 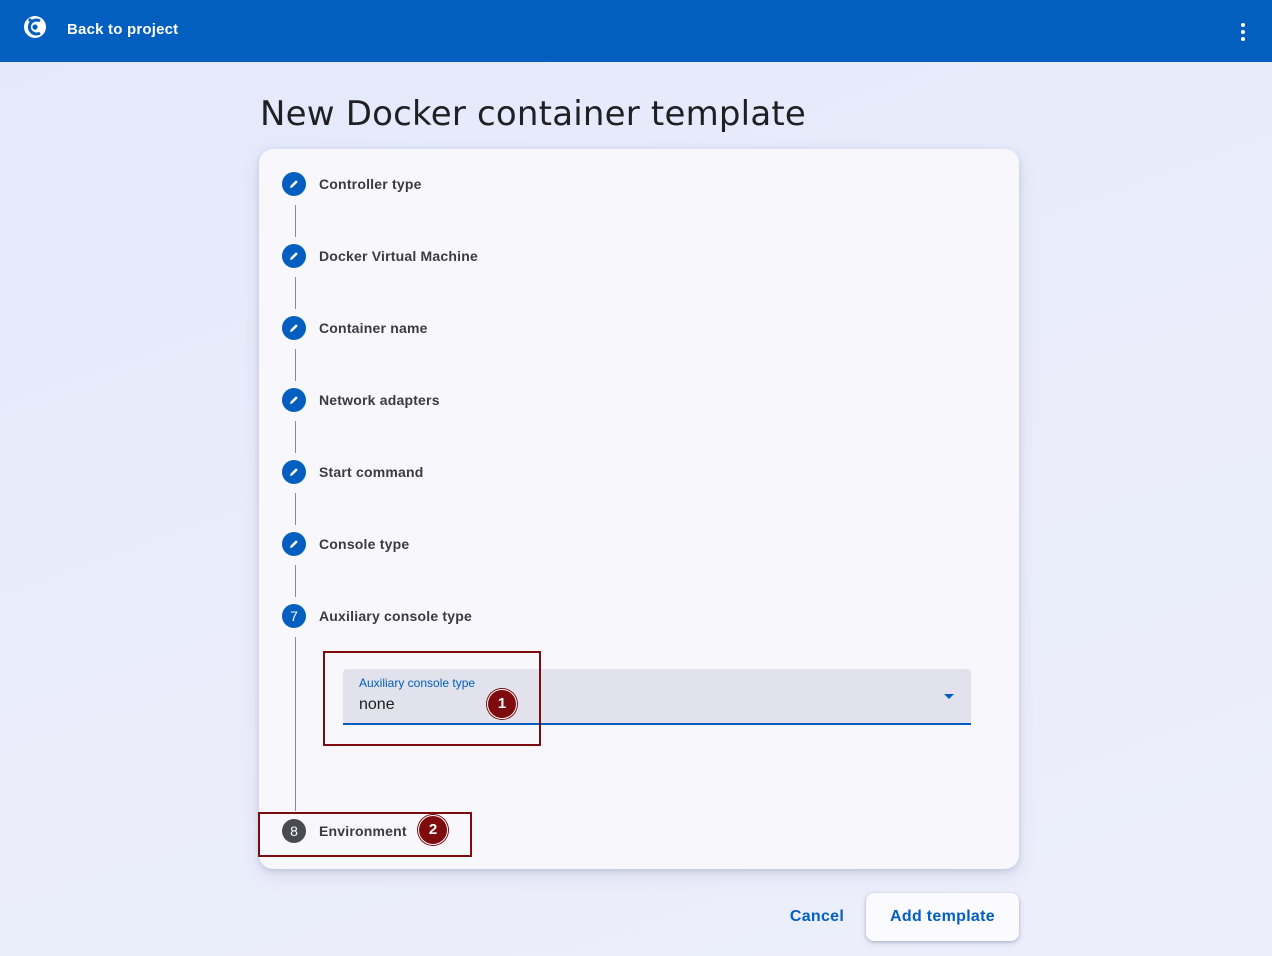 What do you see at coordinates (364, 544) in the screenshot?
I see `step-label: Console type` at bounding box center [364, 544].